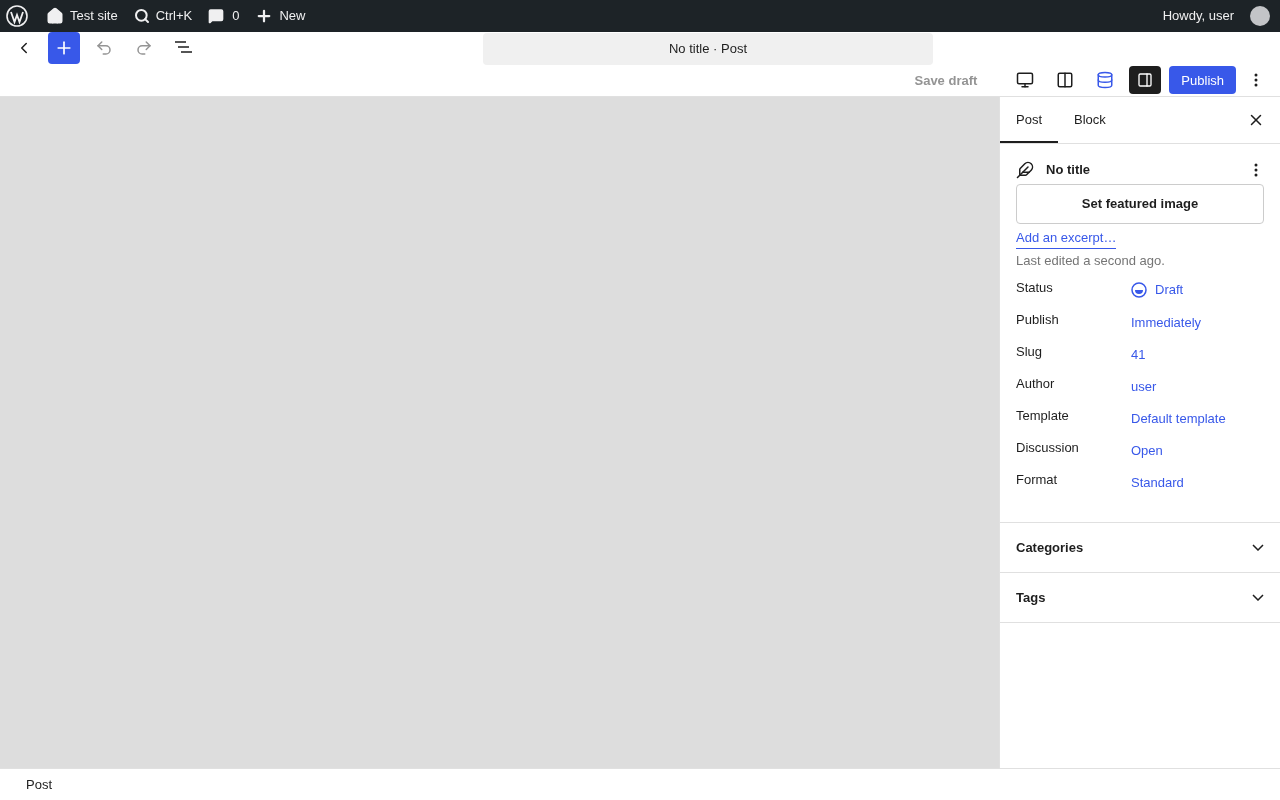  I want to click on site-link: Test site, so click(82, 16).